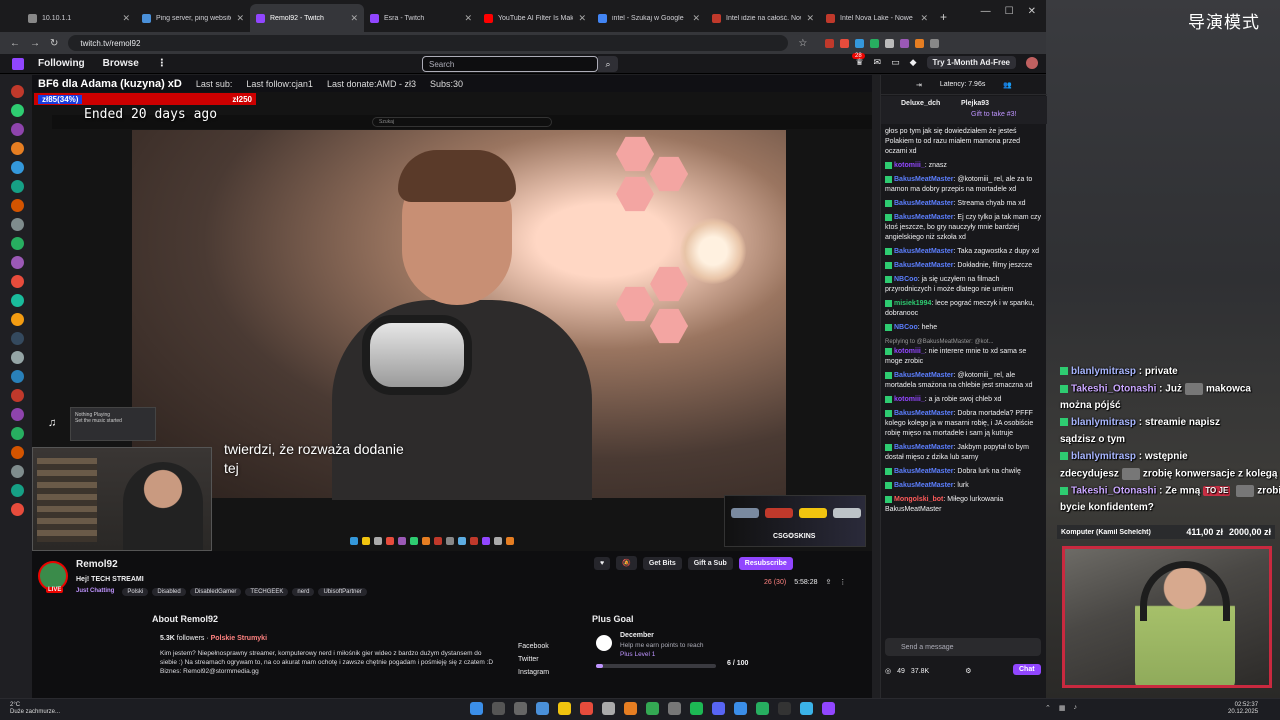  What do you see at coordinates (476, 708) in the screenshot?
I see `start-icon` at bounding box center [476, 708].